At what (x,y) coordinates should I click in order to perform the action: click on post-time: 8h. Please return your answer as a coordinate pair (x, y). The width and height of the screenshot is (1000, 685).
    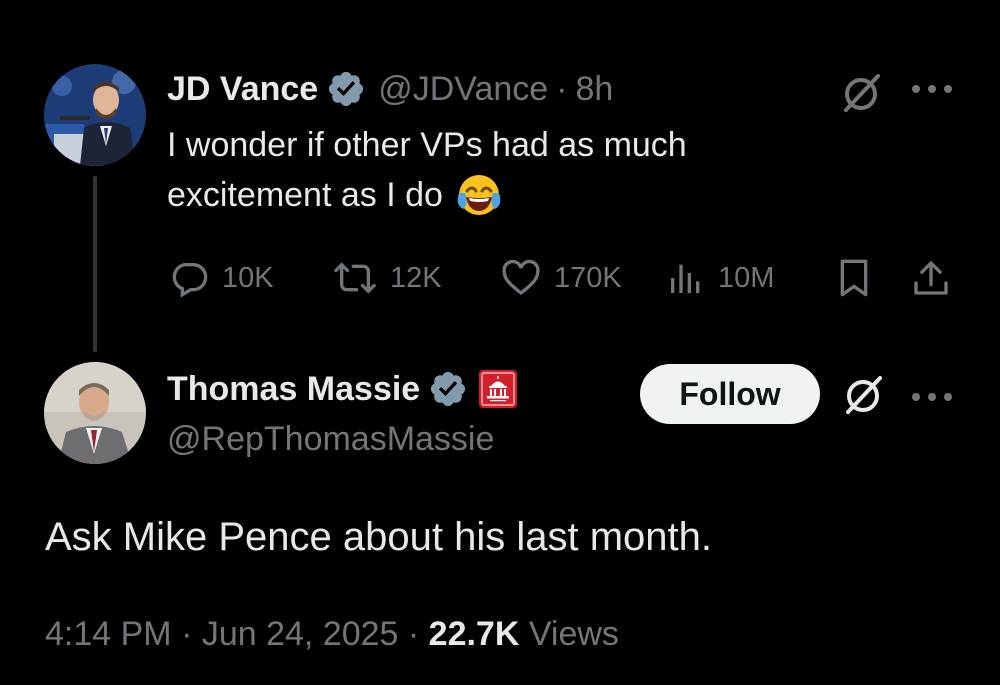
    Looking at the image, I should click on (595, 89).